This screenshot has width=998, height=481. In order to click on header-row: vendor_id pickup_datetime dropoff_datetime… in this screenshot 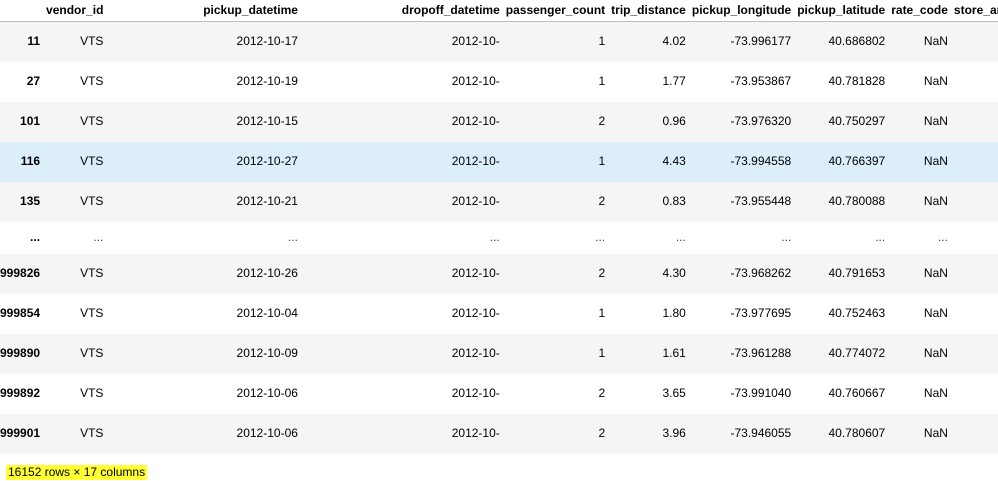, I will do `click(499, 11)`.